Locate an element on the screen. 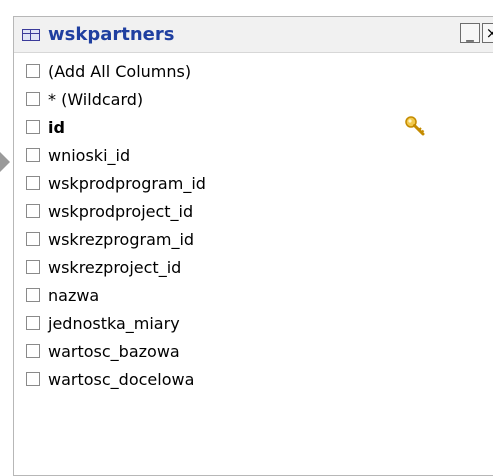  column-row-wskrezproject-id: wskrezproject_id is located at coordinates (253, 267).